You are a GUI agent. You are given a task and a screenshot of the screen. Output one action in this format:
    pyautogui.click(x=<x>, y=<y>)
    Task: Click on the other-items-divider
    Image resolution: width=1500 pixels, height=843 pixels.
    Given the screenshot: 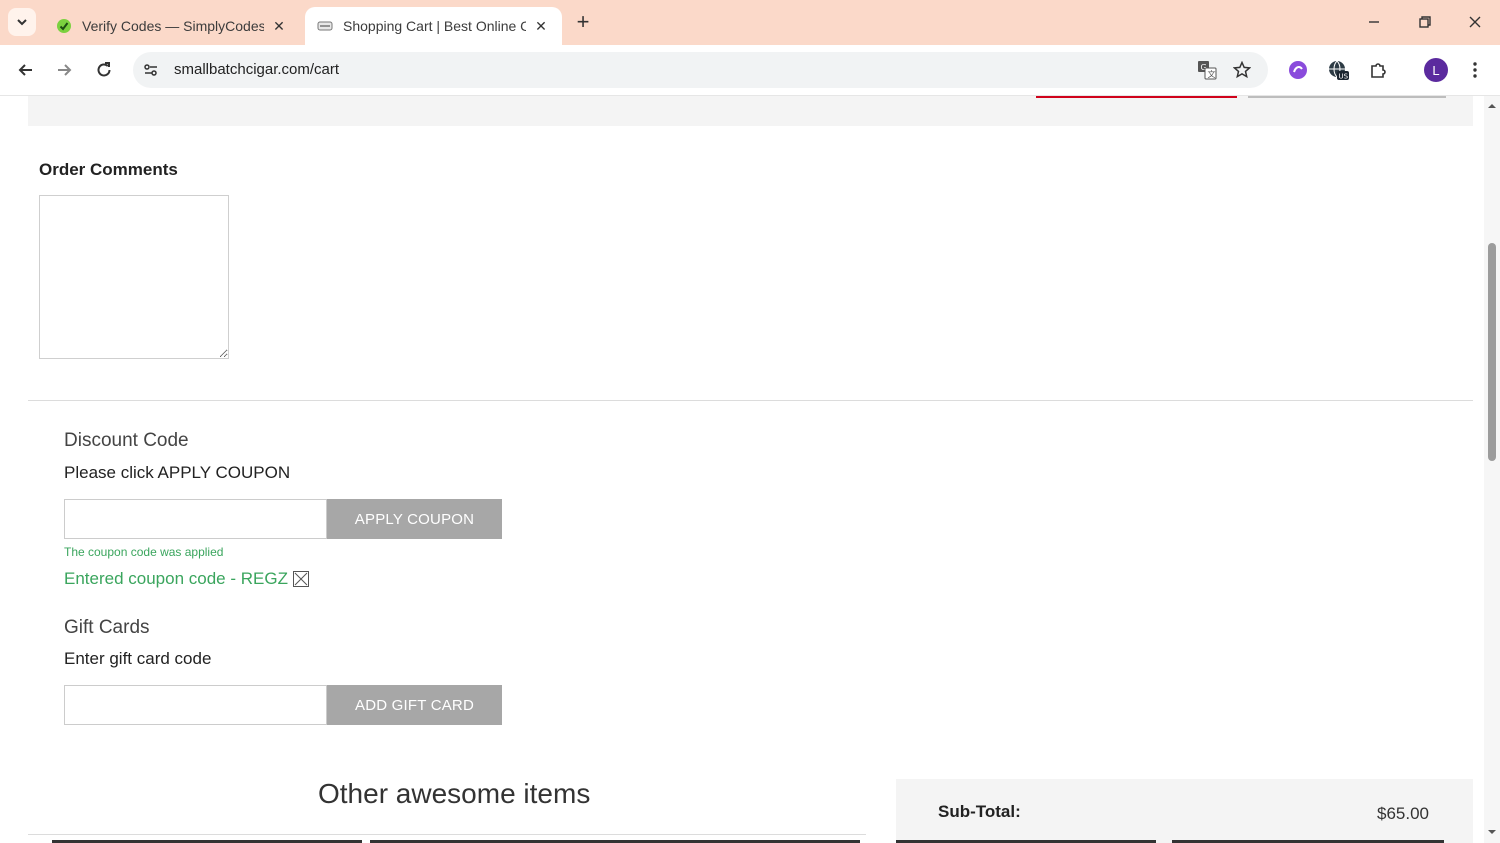 What is the action you would take?
    pyautogui.click(x=447, y=834)
    